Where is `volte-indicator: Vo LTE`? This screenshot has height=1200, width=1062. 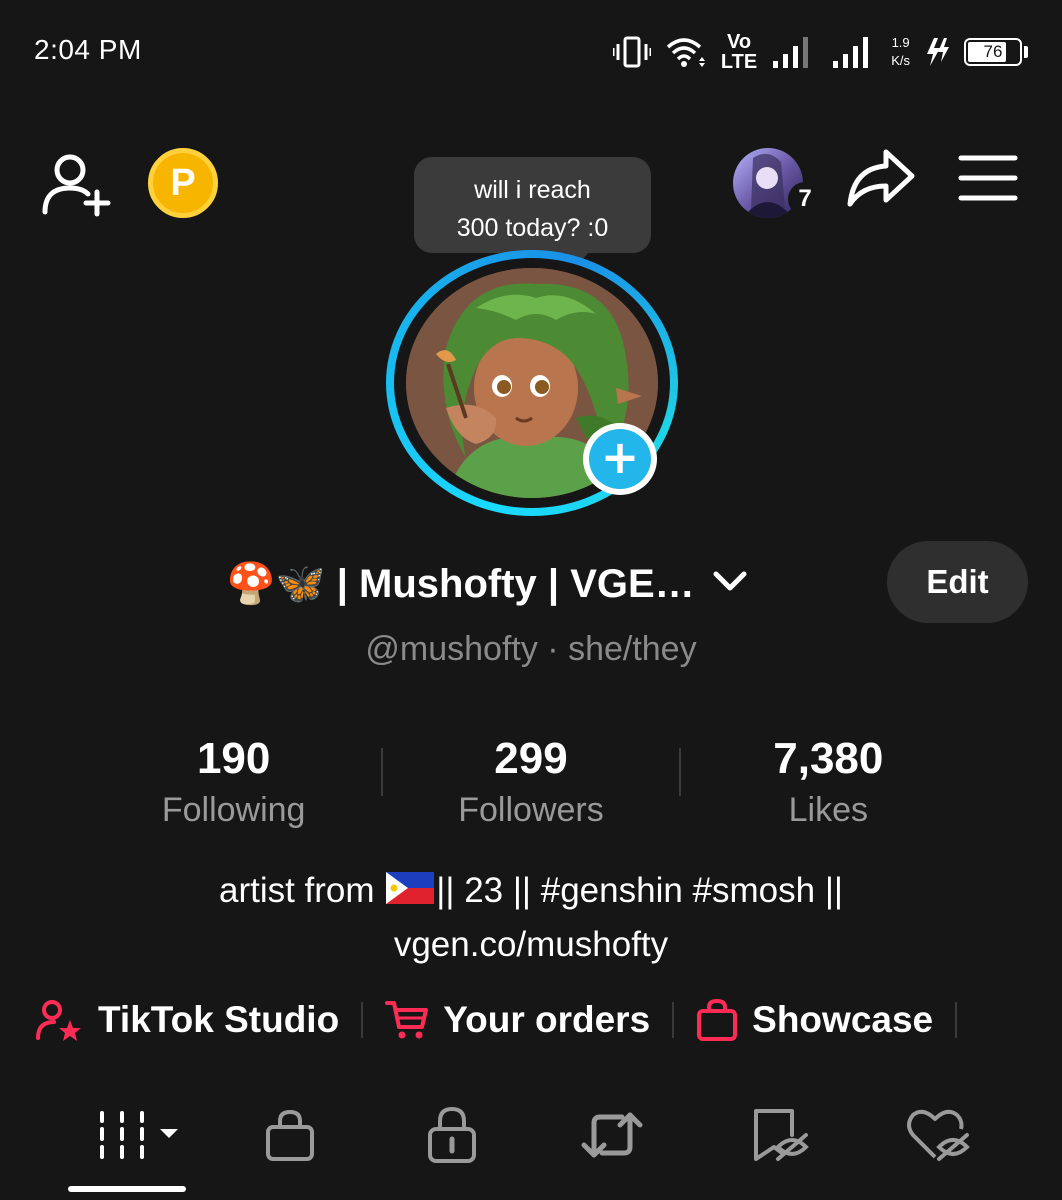 volte-indicator: Vo LTE is located at coordinates (739, 52).